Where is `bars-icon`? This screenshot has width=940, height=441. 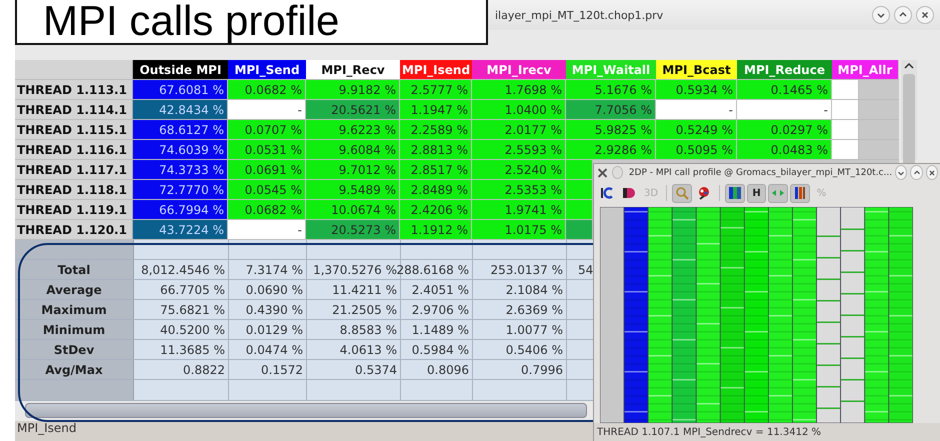
bars-icon is located at coordinates (735, 193).